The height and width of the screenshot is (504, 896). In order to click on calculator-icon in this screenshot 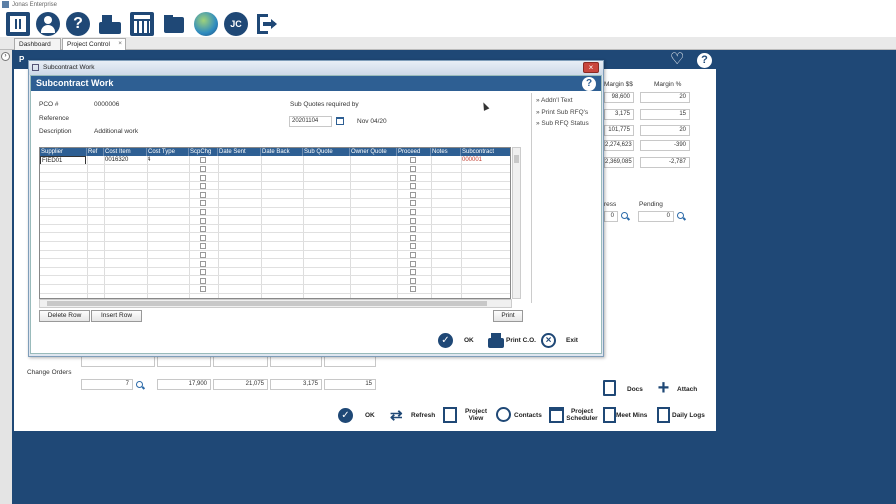, I will do `click(142, 24)`.